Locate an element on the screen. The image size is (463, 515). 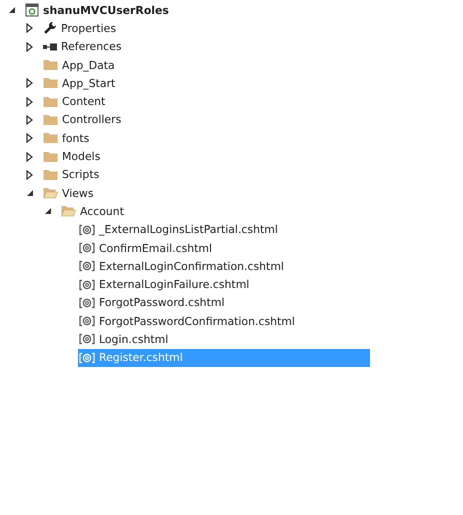
tree-item: Models is located at coordinates (206, 156).